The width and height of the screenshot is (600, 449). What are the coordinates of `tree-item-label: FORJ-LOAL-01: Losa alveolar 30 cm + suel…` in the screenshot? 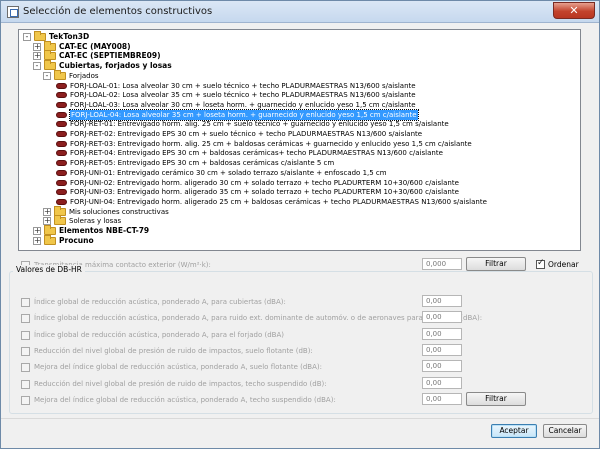 It's located at (243, 85).